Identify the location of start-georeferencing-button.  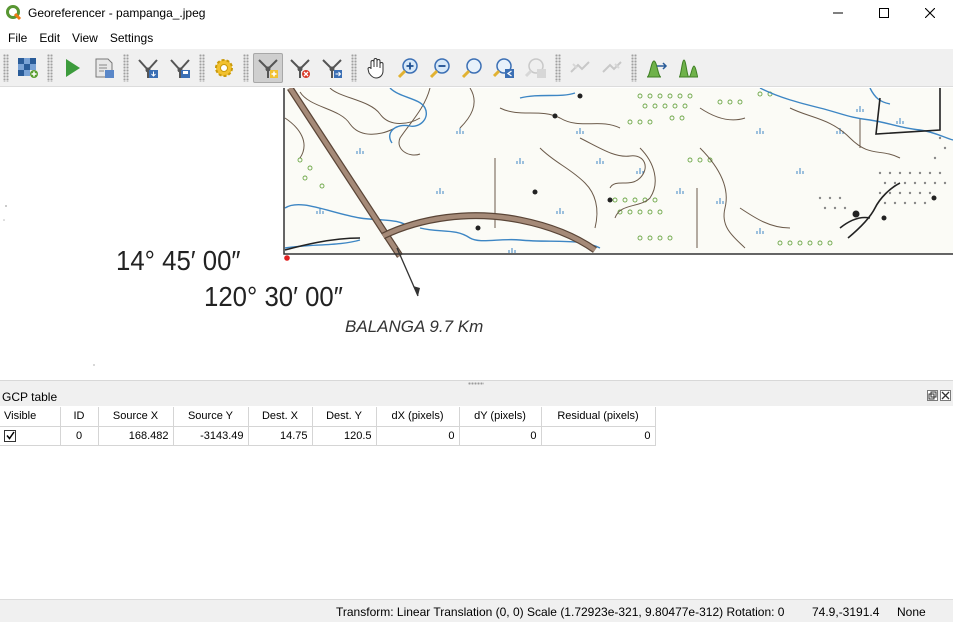
(72, 68).